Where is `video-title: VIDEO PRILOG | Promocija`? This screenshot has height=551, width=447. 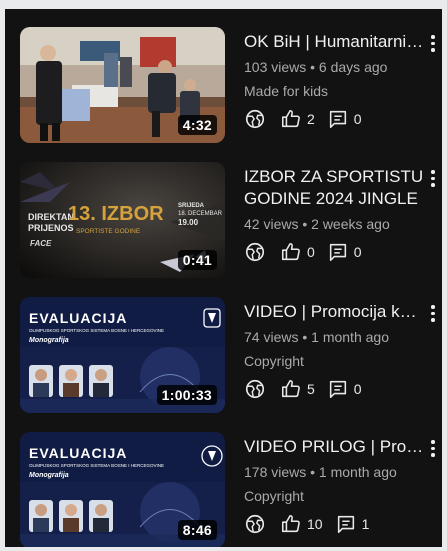 video-title: VIDEO PRILOG | Promocija is located at coordinates (334, 447).